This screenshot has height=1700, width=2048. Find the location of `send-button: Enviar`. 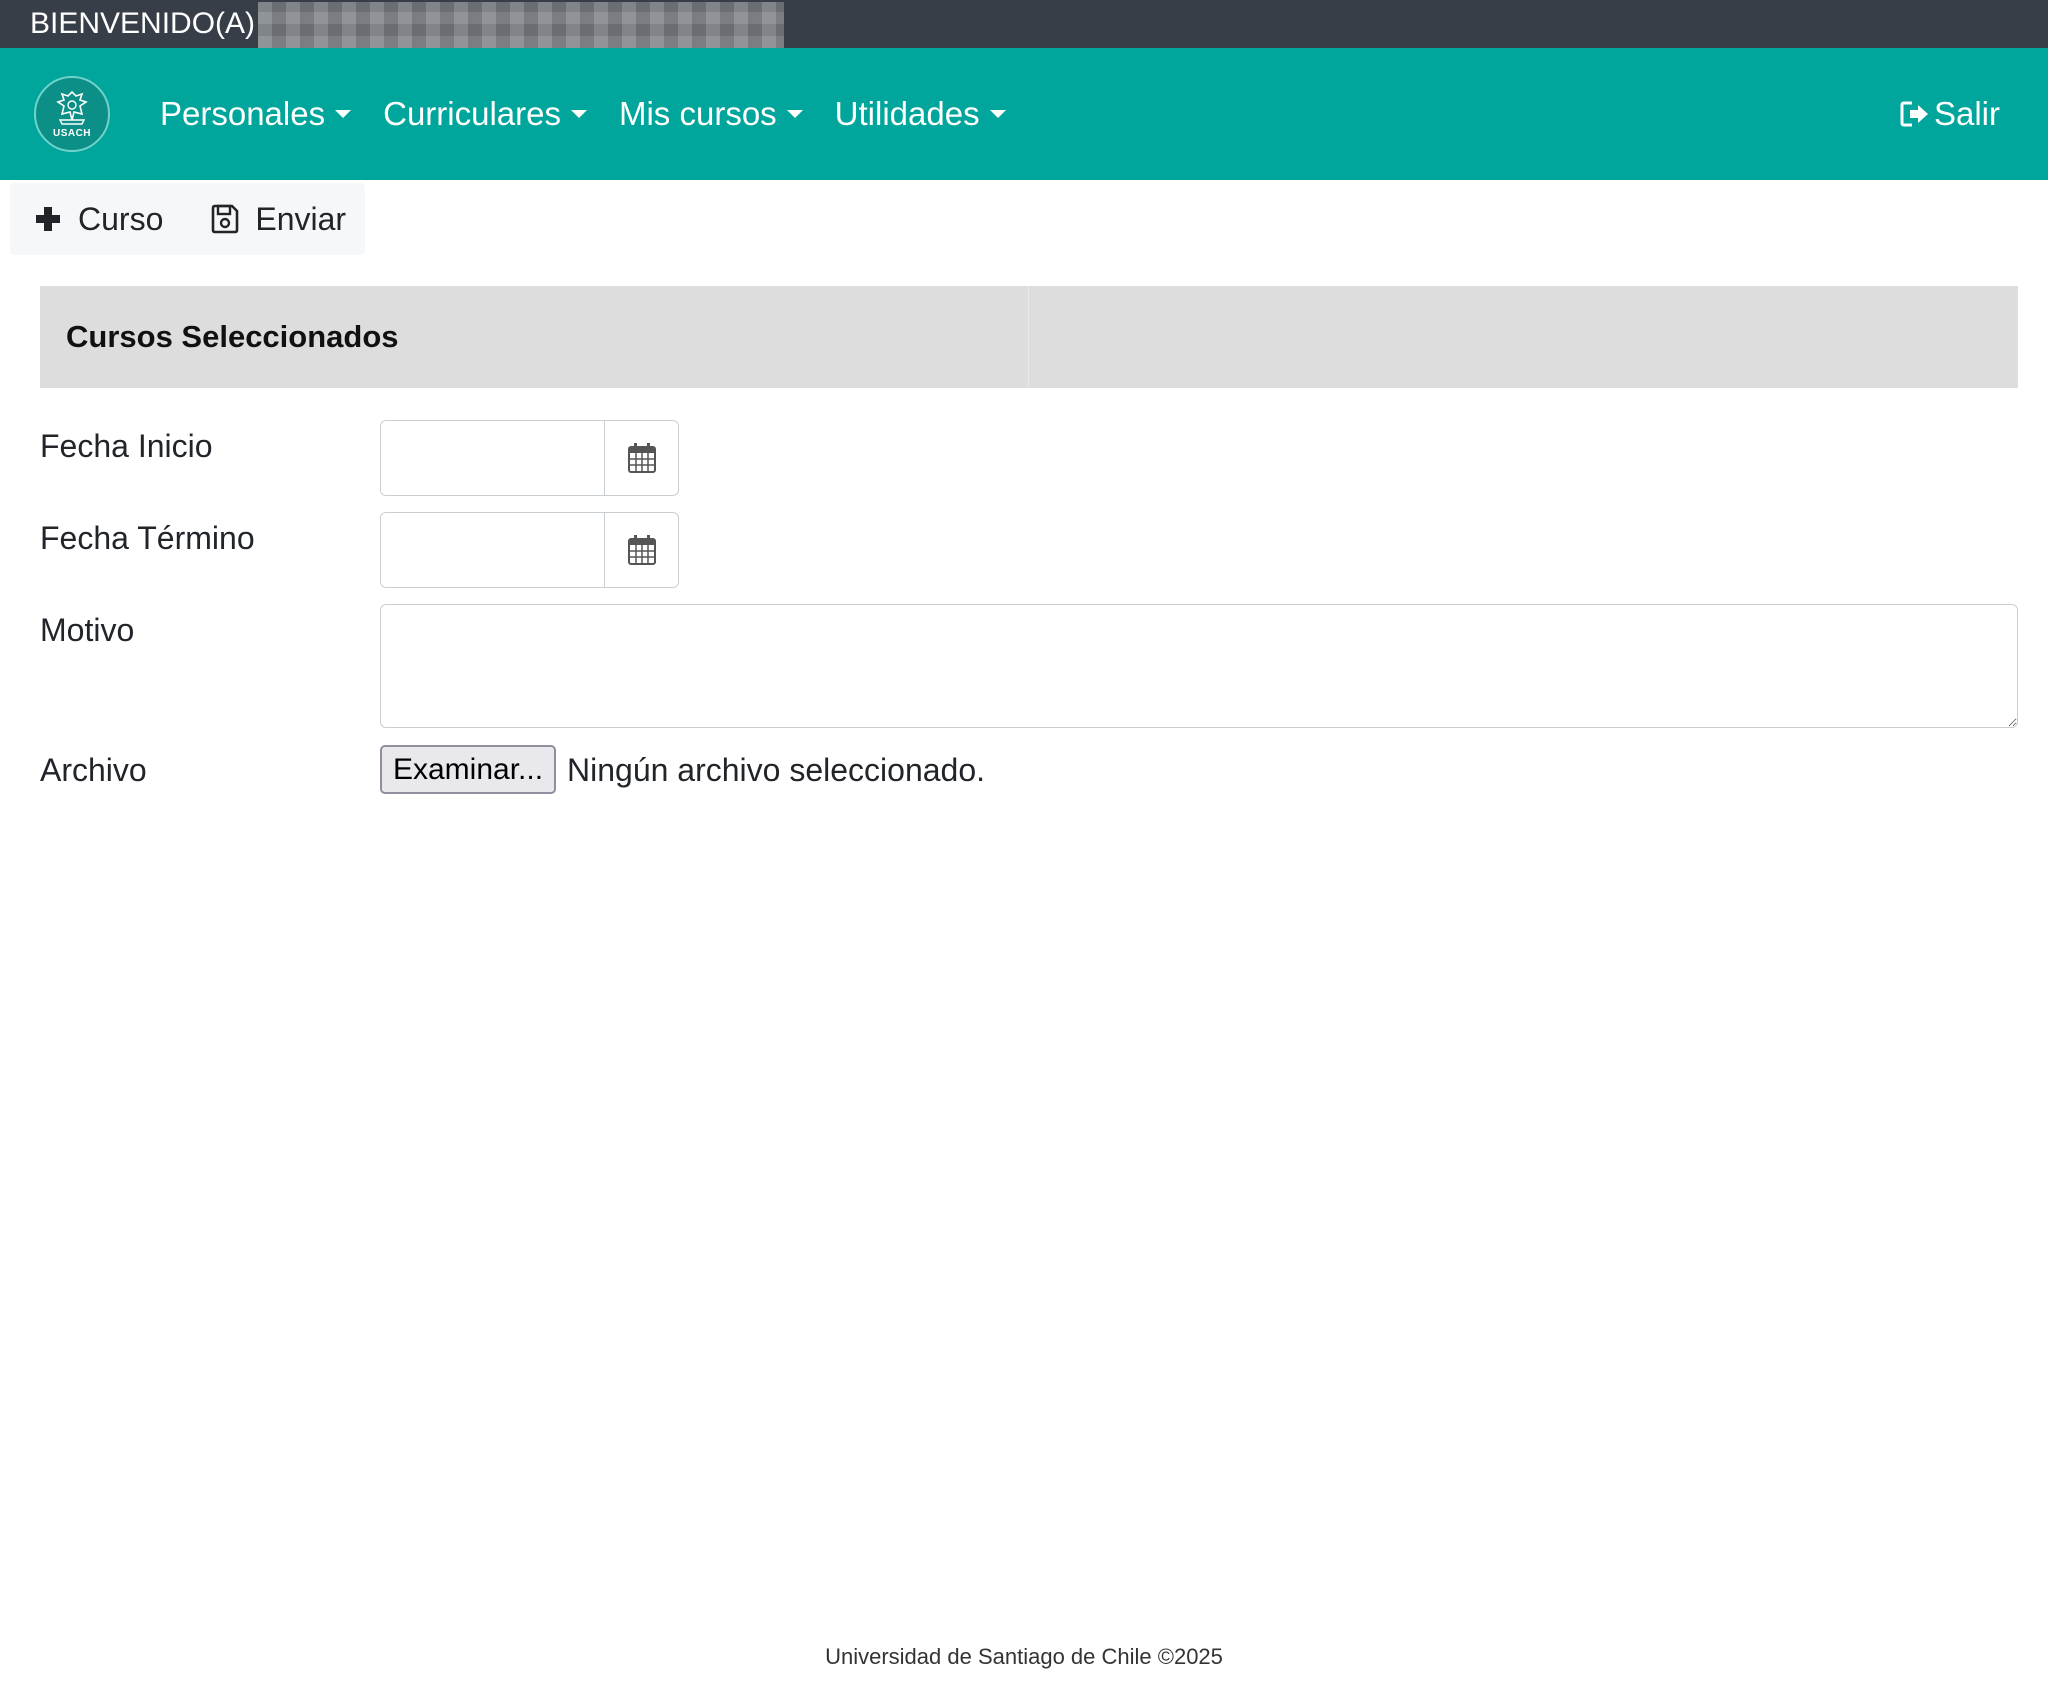

send-button: Enviar is located at coordinates (278, 219).